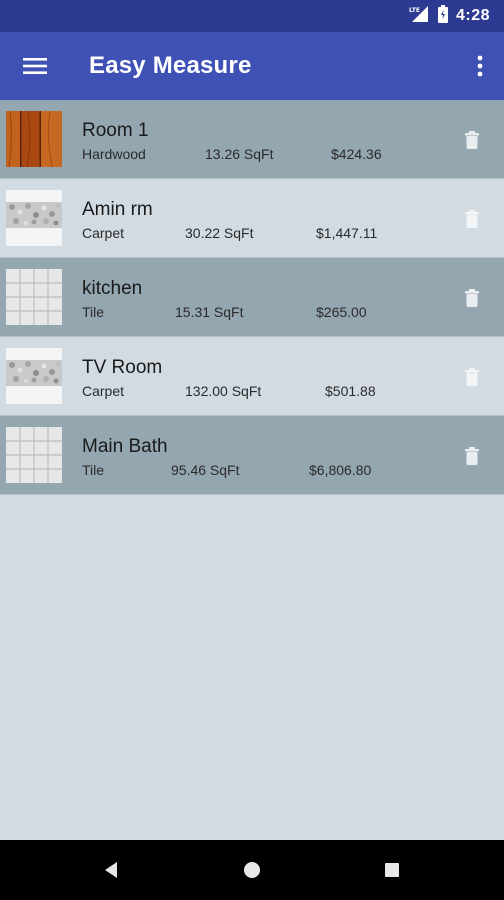 The height and width of the screenshot is (900, 504). Describe the element at coordinates (114, 154) in the screenshot. I see `floor-type: Hardwood` at that location.